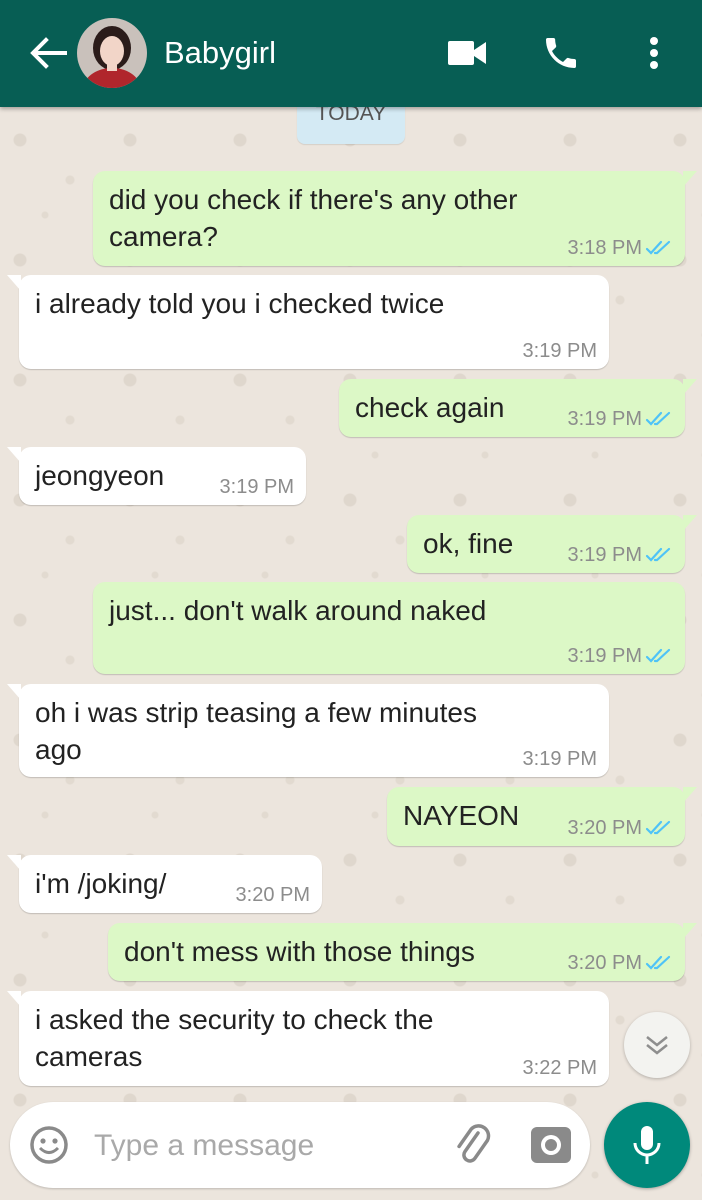 Image resolution: width=702 pixels, height=1200 pixels. I want to click on message-text-line: cameras, so click(89, 1056).